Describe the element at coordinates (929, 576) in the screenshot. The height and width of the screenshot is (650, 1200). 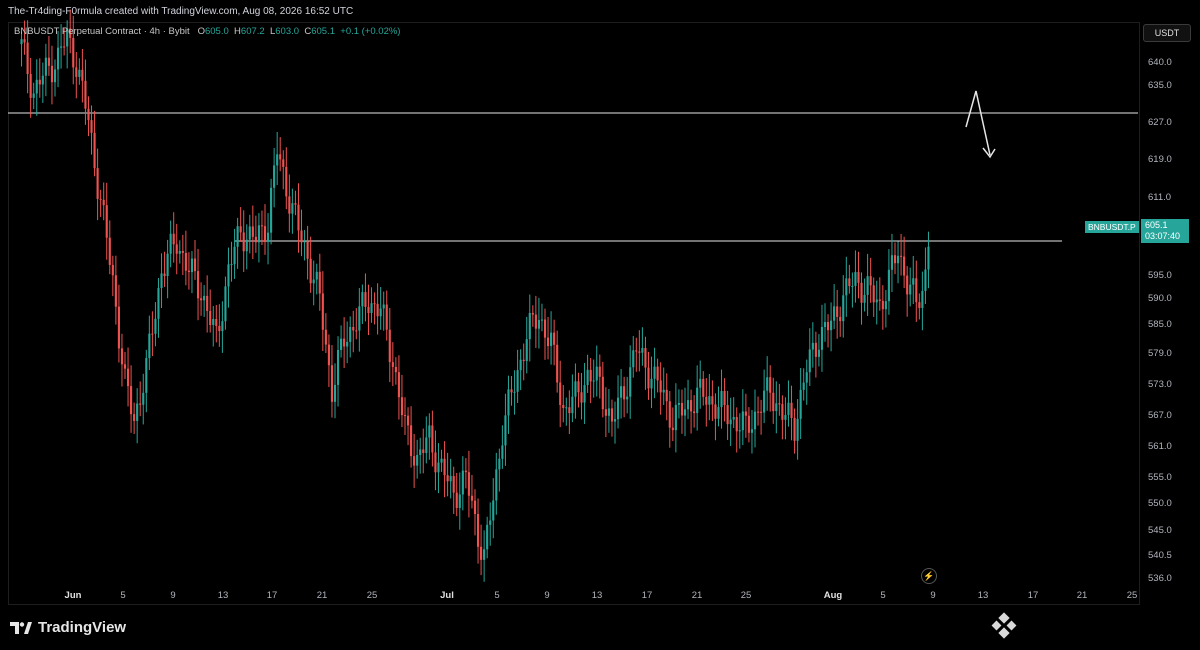
I see `lightning-icon: ⚡` at that location.